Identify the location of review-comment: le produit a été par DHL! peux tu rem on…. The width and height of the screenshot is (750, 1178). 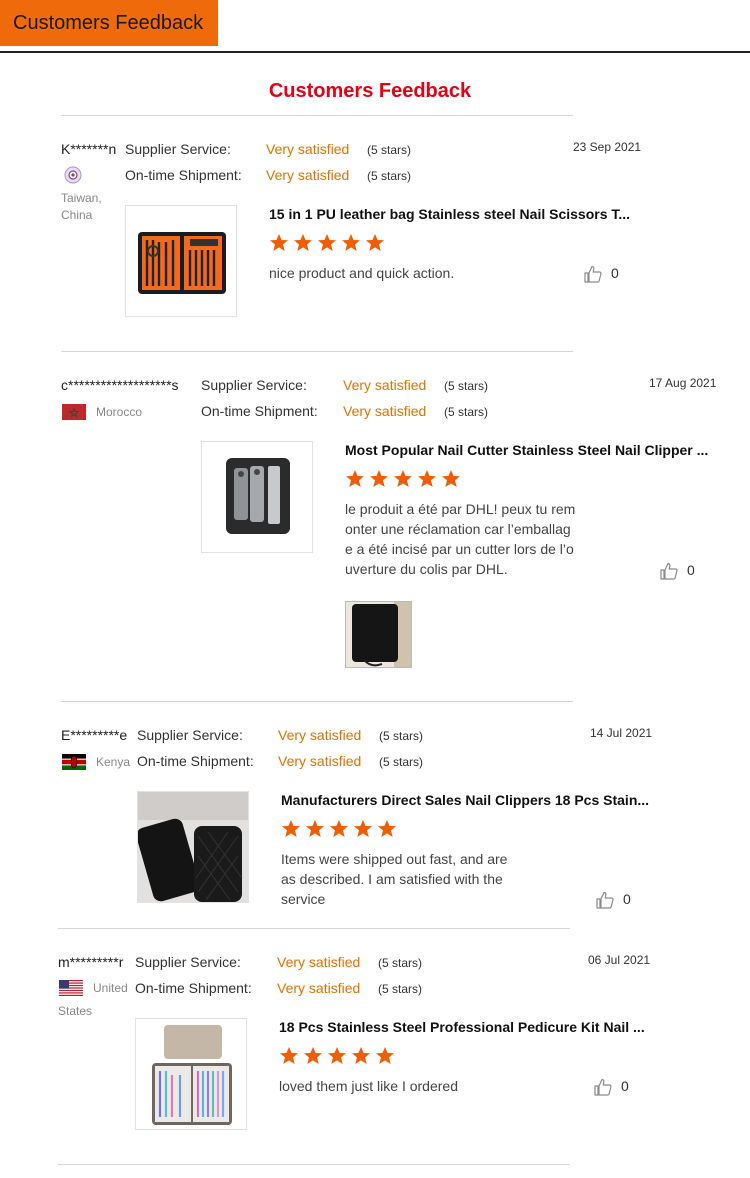
(475, 539).